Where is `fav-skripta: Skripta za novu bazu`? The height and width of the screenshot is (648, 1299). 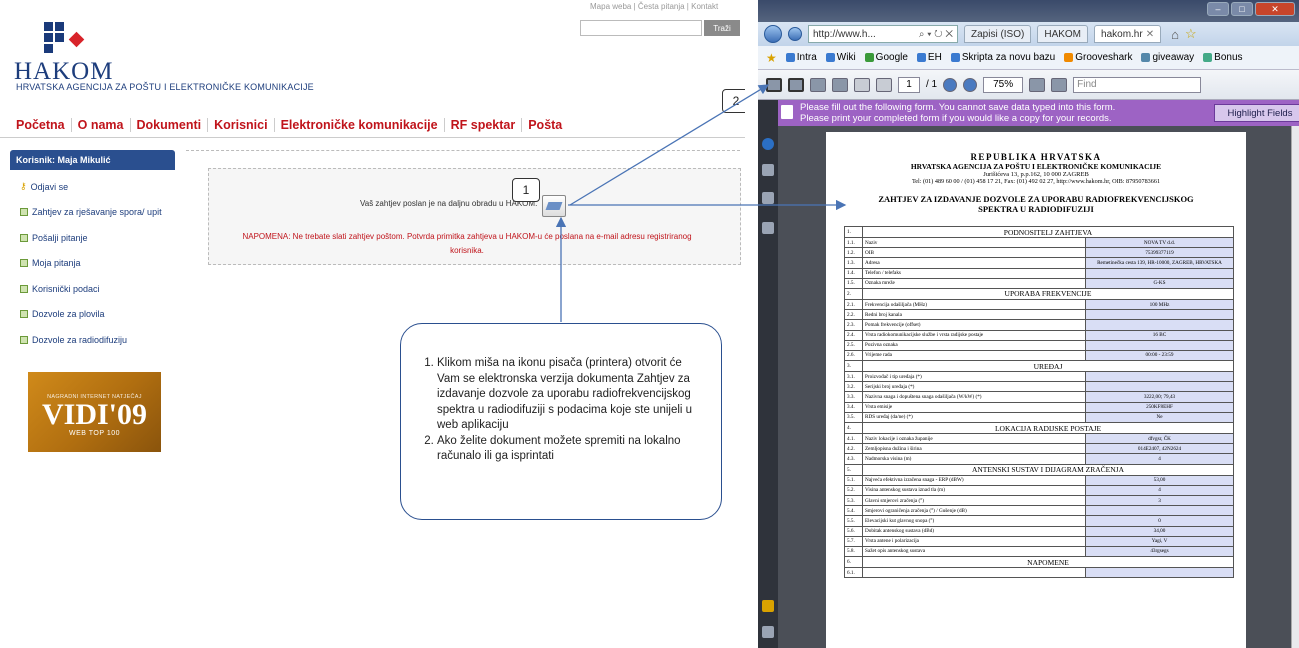 fav-skripta: Skripta za novu bazu is located at coordinates (1002, 57).